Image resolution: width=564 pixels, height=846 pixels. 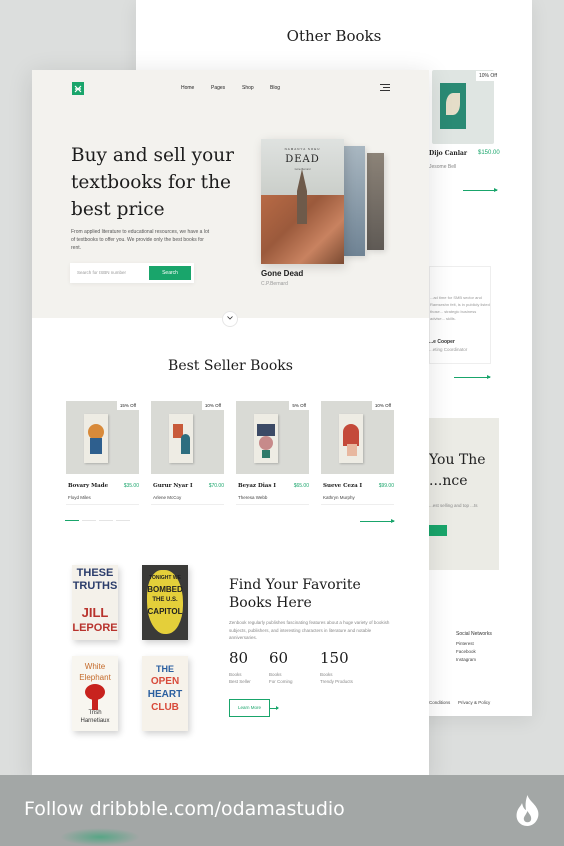 I want to click on back-book-cover, so click(x=463, y=107).